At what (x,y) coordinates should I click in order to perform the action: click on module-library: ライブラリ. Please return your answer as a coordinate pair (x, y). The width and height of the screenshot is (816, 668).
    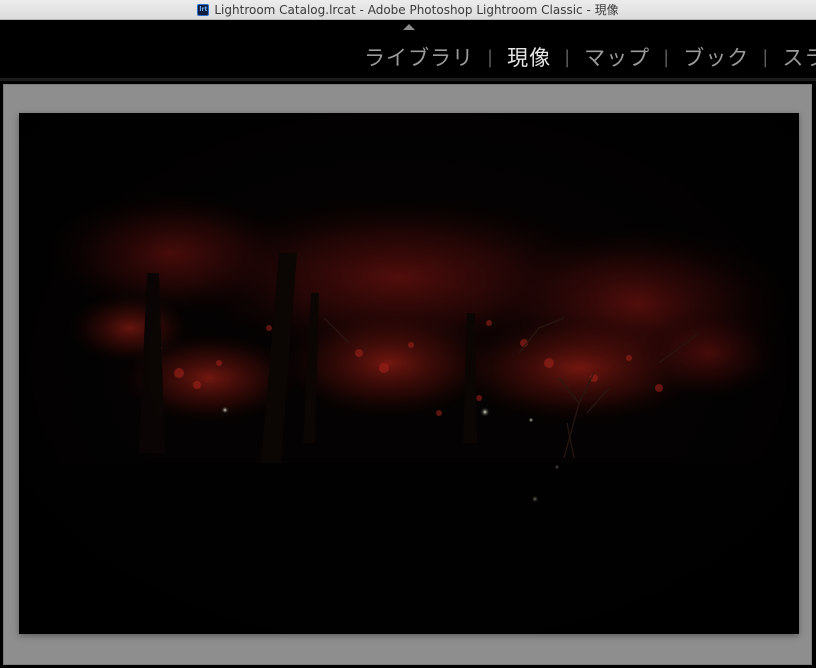
    Looking at the image, I should click on (419, 57).